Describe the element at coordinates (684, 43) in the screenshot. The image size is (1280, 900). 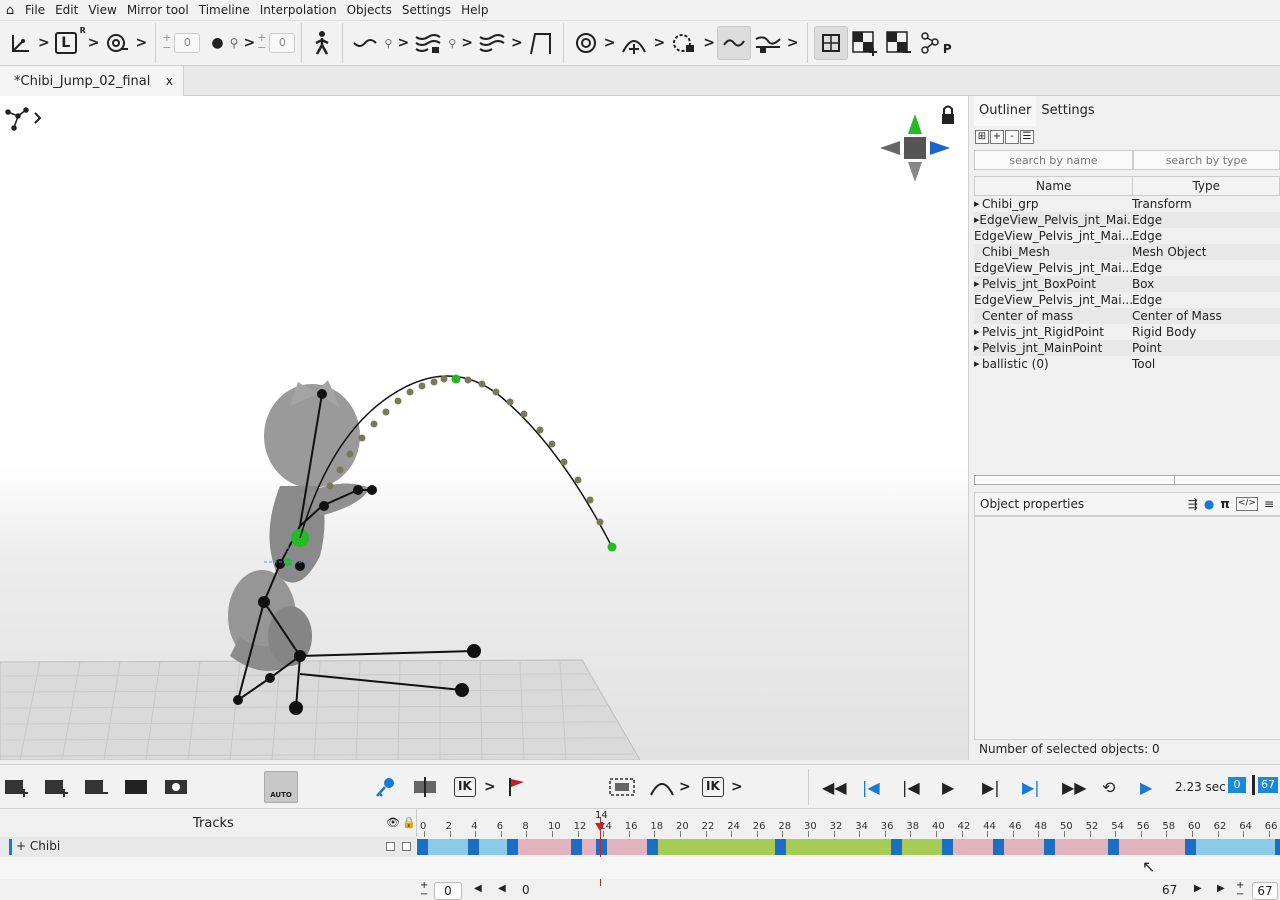
I see `target-lock-icon` at that location.